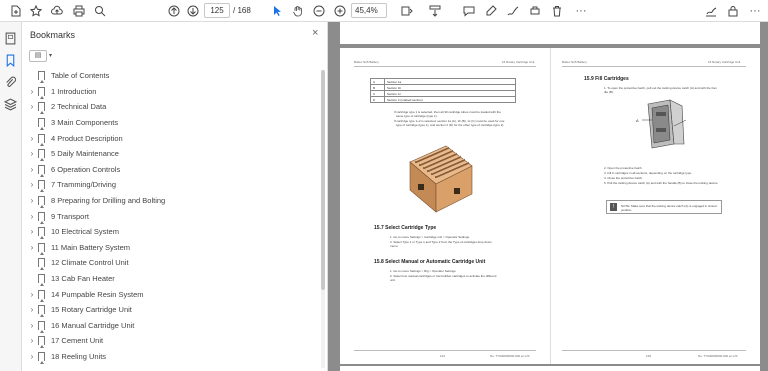  What do you see at coordinates (711, 11) in the screenshot?
I see `sign-icon` at bounding box center [711, 11].